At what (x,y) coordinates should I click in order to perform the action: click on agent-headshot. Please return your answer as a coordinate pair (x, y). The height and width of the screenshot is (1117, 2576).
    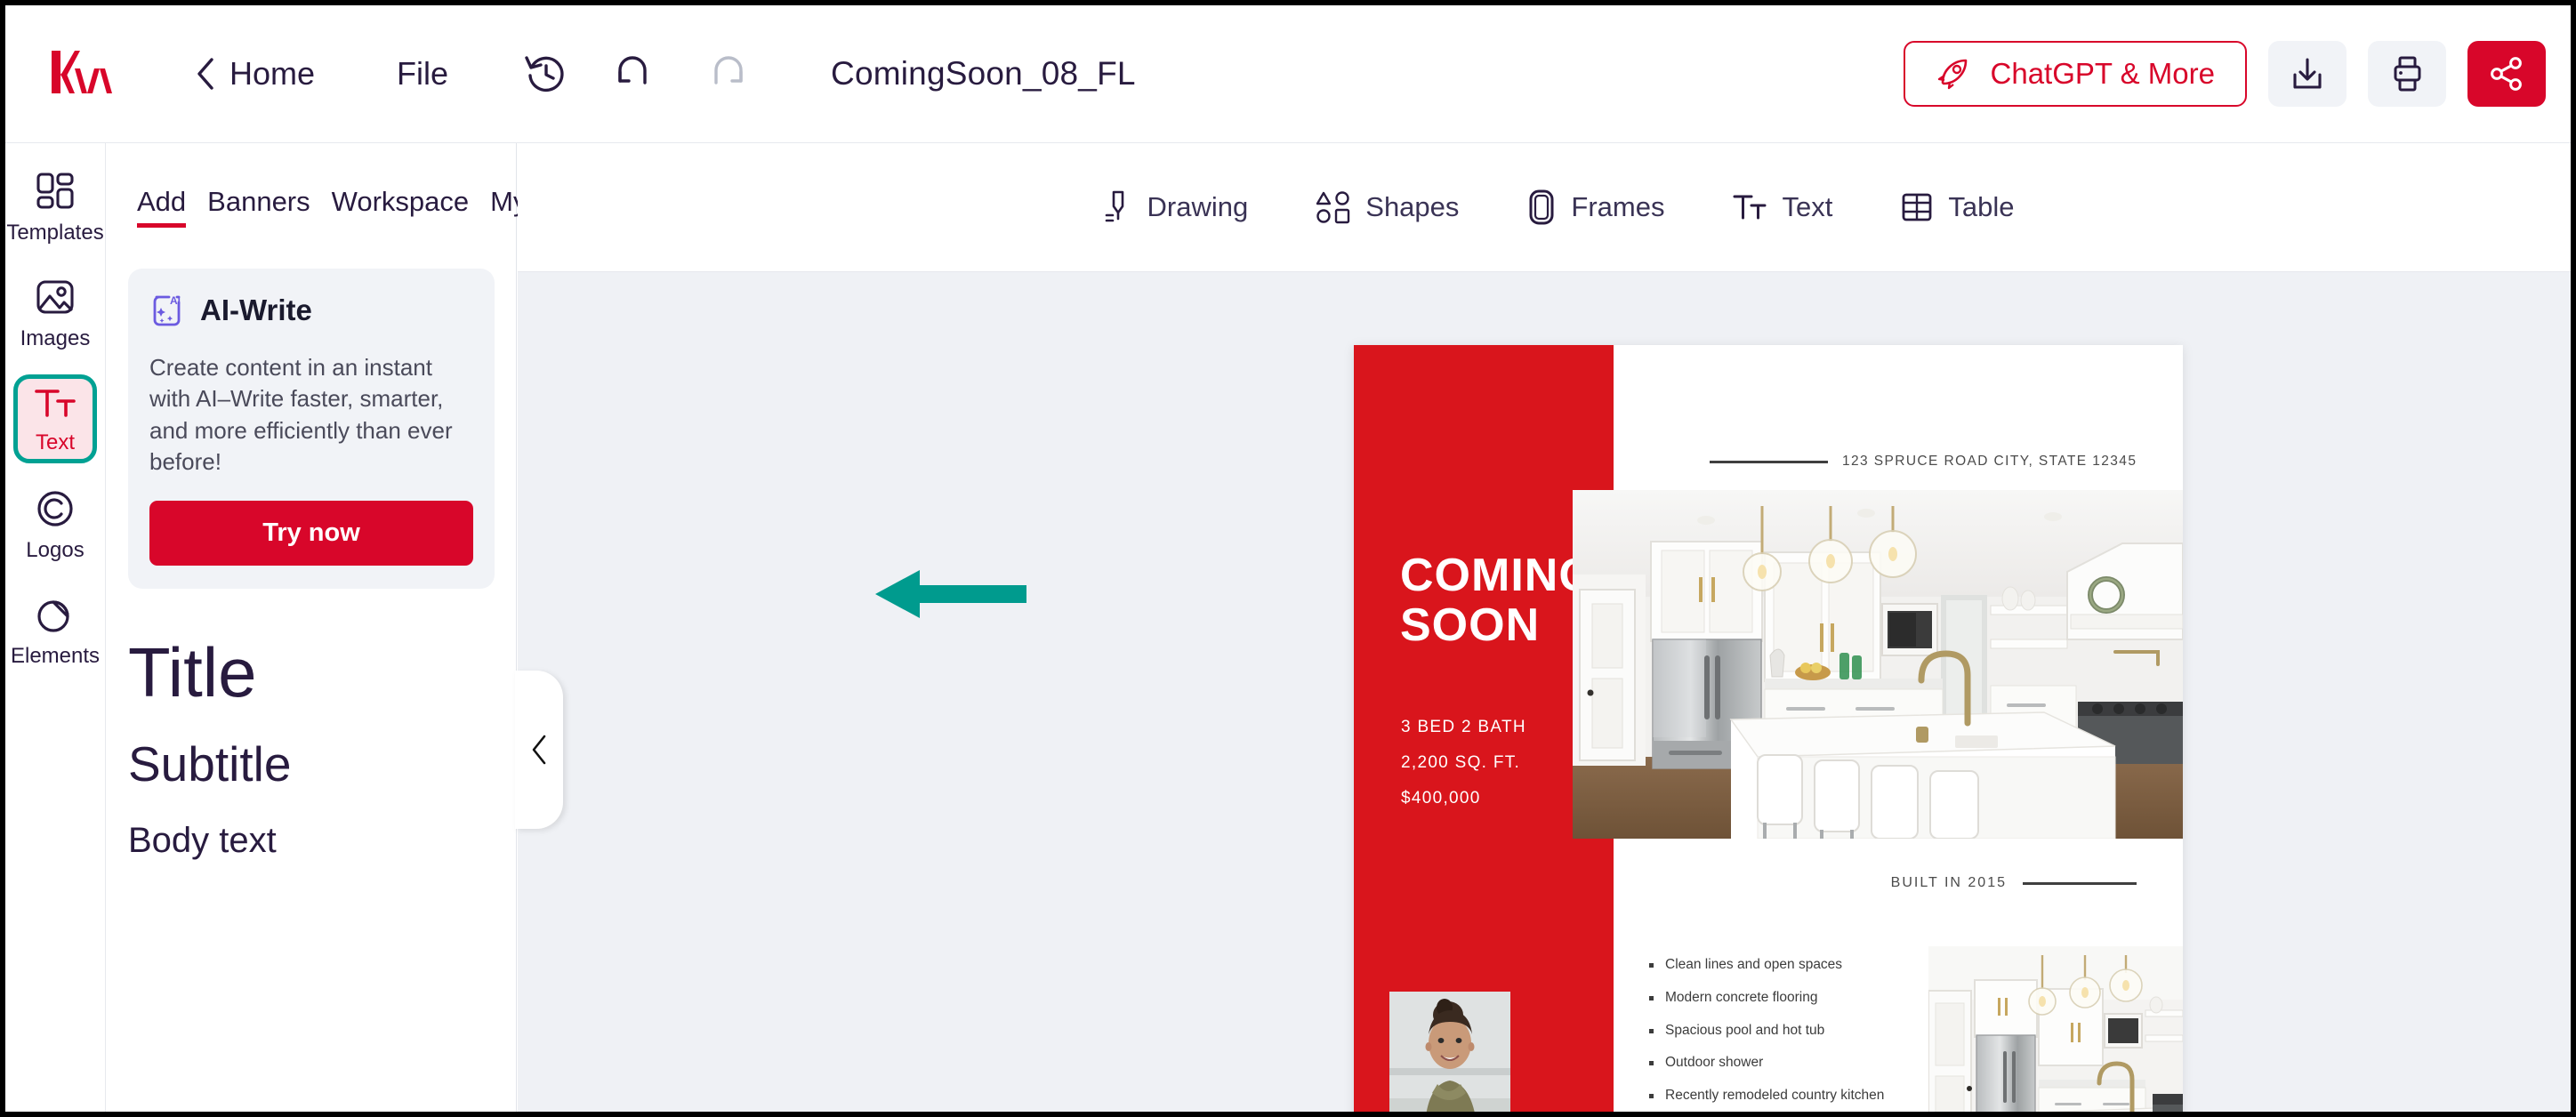
    Looking at the image, I should click on (1449, 1052).